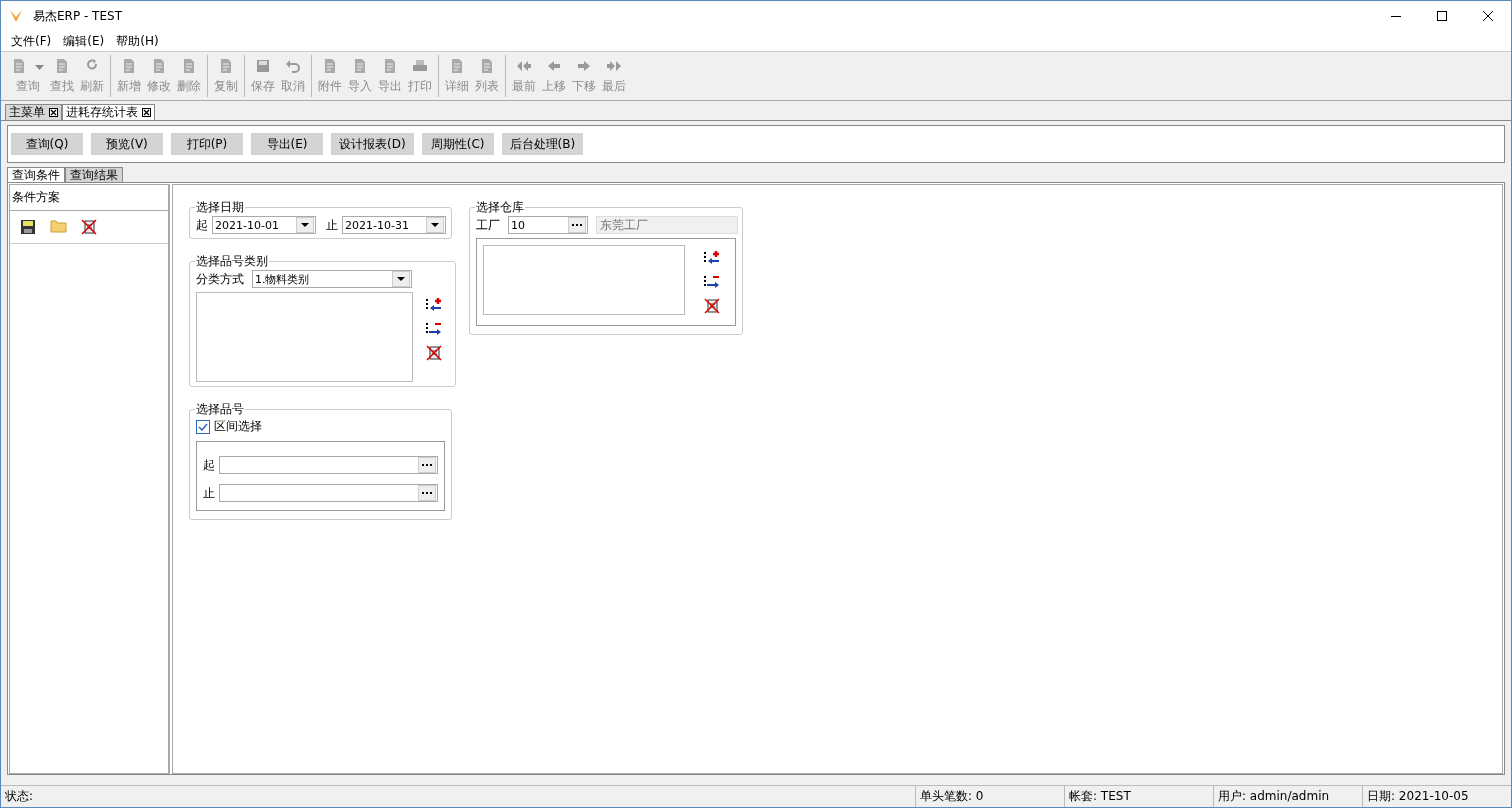 This screenshot has height=808, width=1512. I want to click on group-title: 选择仓库, so click(500, 207).